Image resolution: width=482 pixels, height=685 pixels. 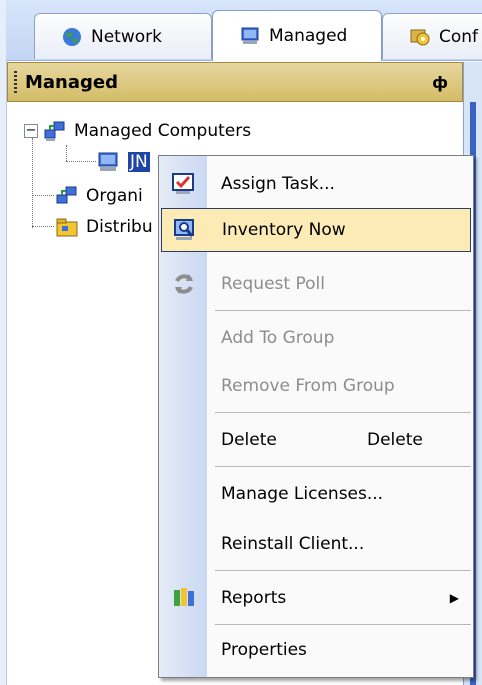 I want to click on tab-network: Network, so click(x=123, y=36).